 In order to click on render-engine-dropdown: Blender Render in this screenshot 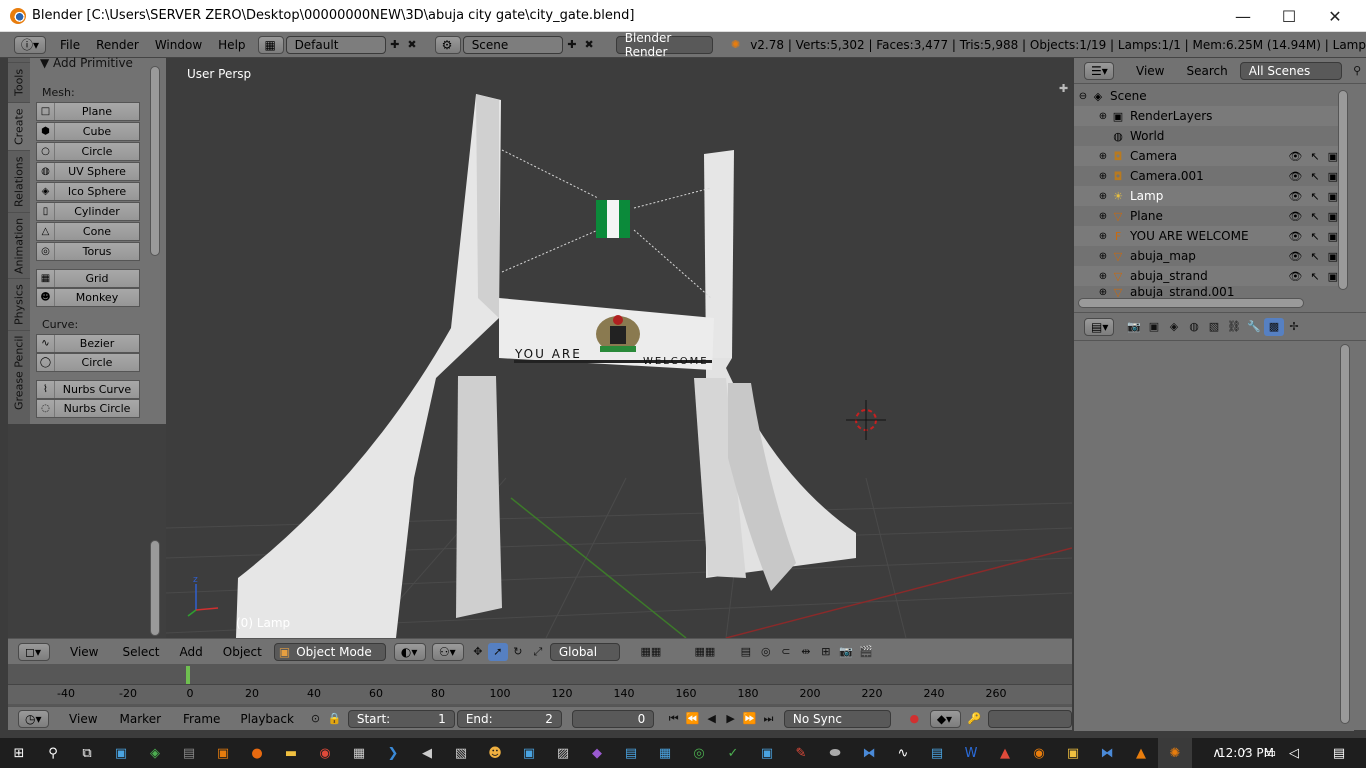, I will do `click(664, 45)`.